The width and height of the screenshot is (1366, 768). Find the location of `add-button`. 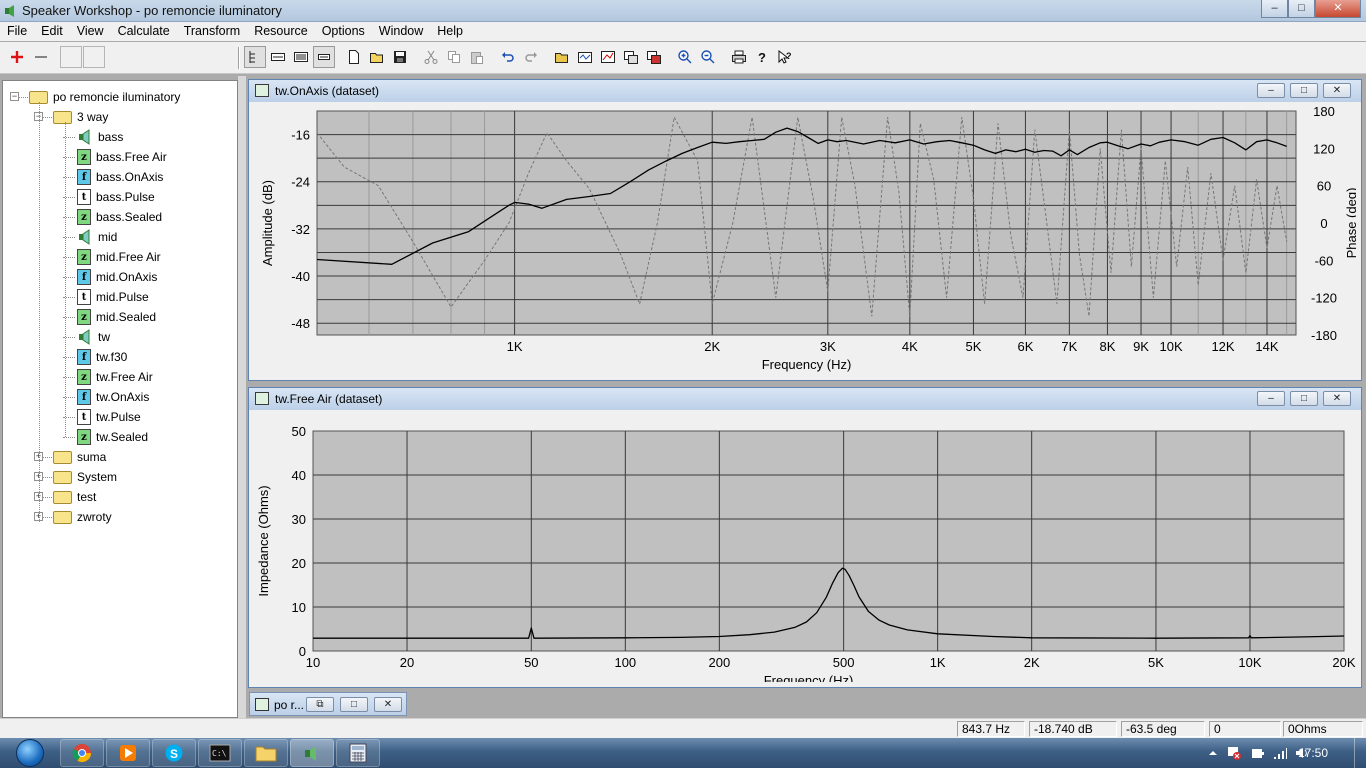

add-button is located at coordinates (17, 57).